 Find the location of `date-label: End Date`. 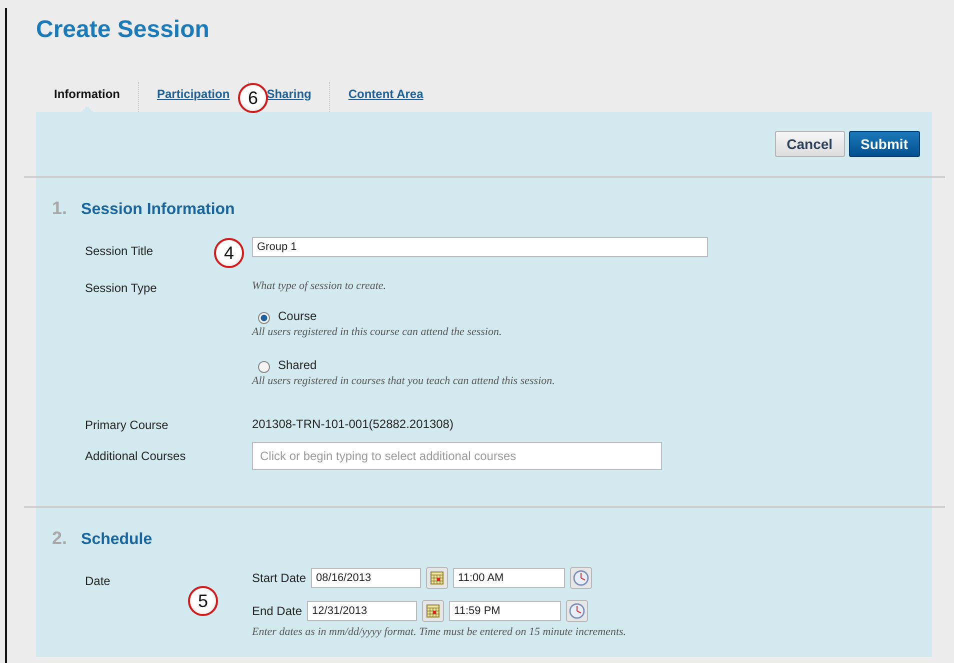

date-label: End Date is located at coordinates (277, 611).